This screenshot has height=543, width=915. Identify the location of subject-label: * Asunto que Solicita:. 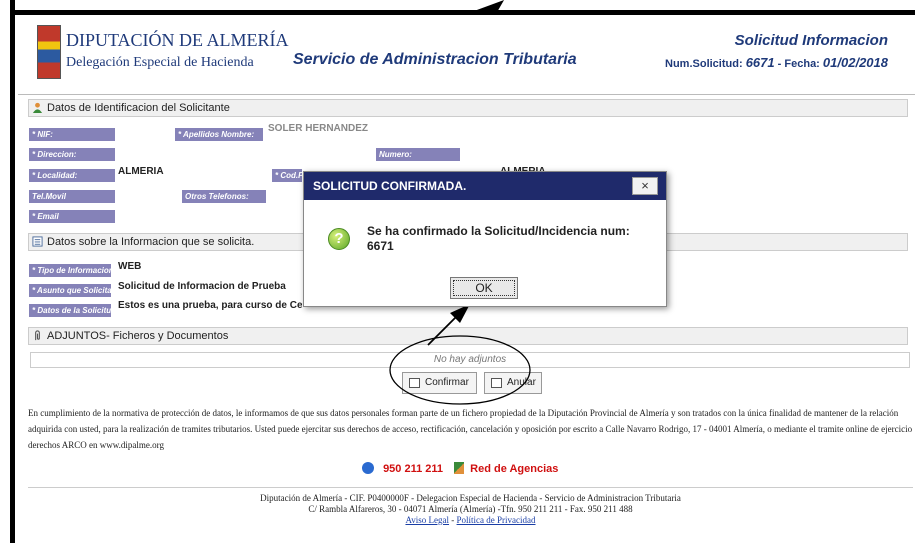
(71, 290).